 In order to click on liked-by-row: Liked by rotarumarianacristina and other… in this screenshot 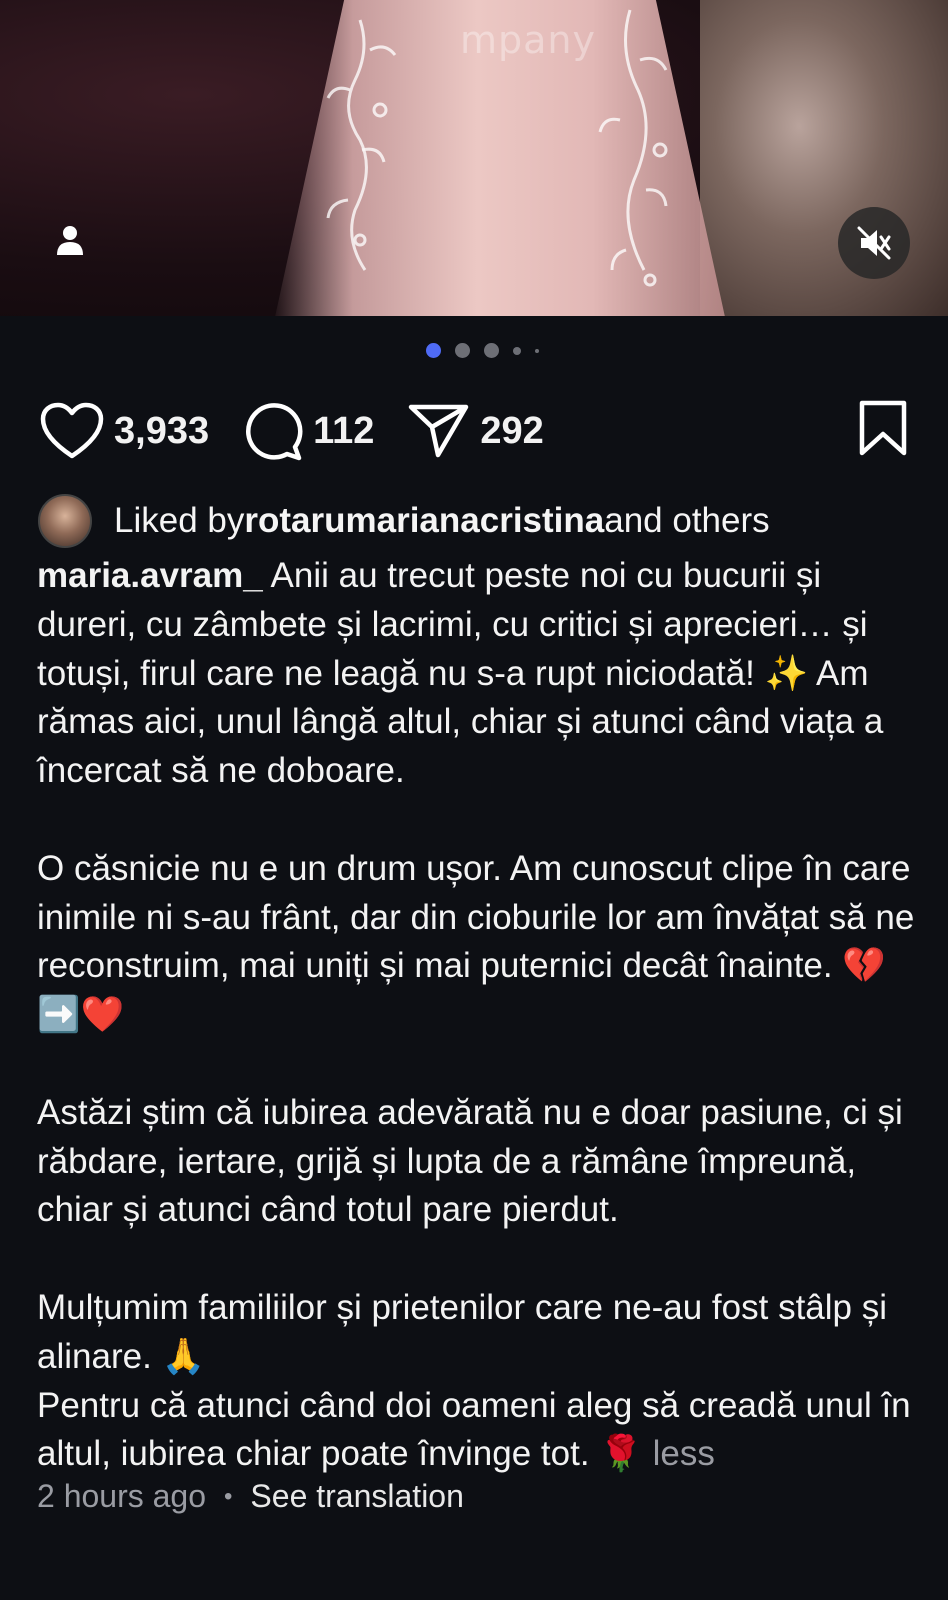, I will do `click(404, 521)`.